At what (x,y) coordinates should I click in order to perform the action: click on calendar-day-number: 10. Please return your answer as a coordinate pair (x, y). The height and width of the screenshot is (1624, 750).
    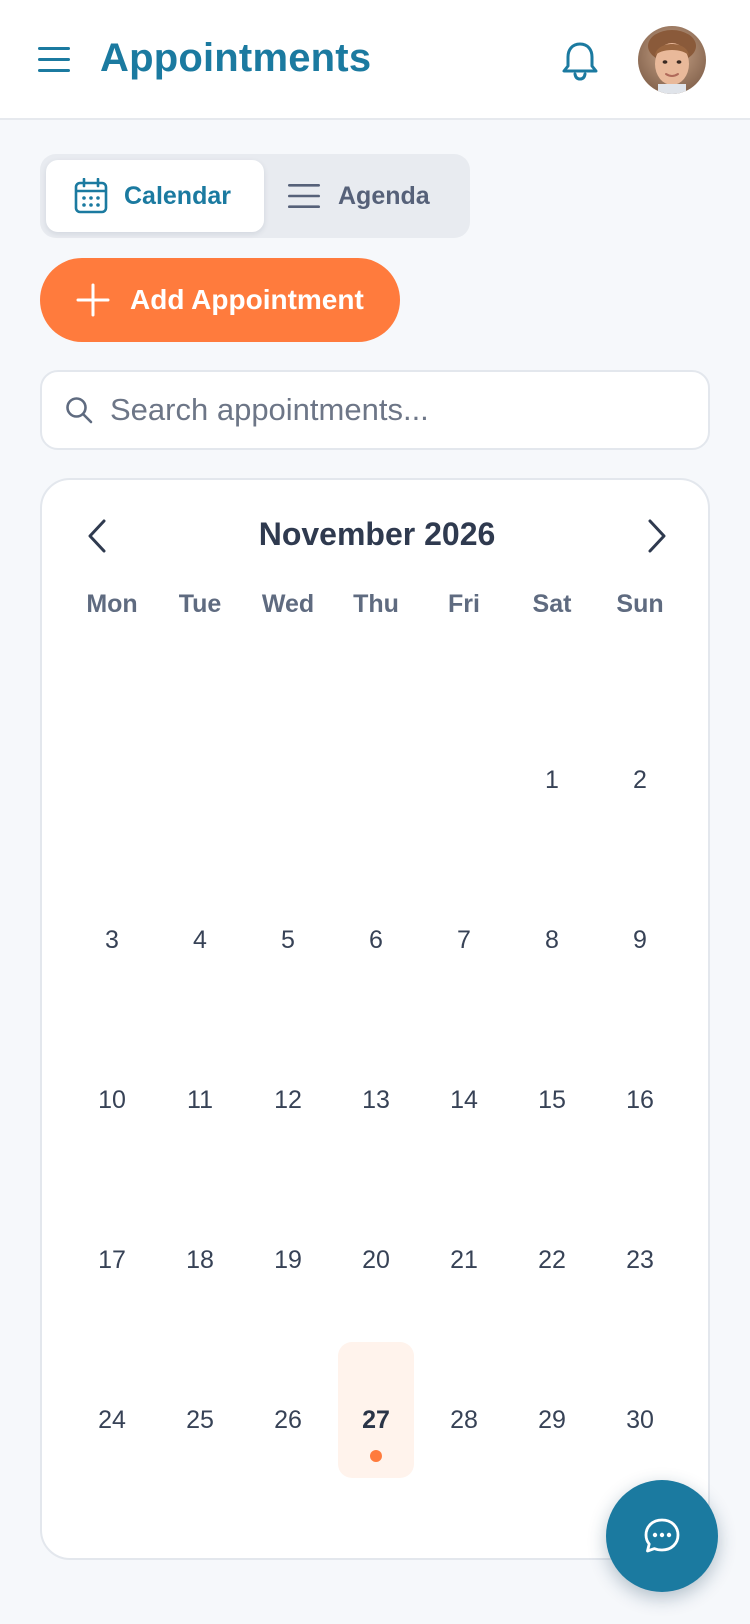
    Looking at the image, I should click on (112, 1100).